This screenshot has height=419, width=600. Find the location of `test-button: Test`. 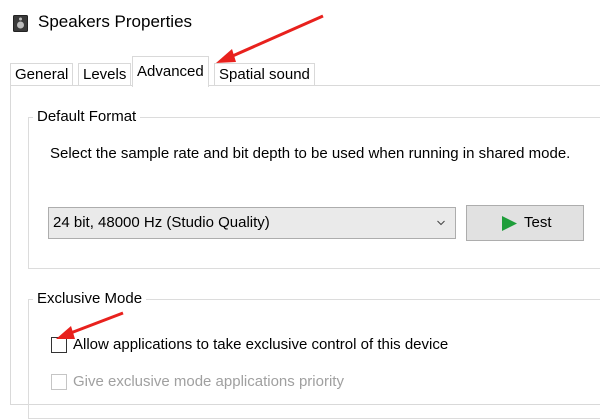

test-button: Test is located at coordinates (525, 223).